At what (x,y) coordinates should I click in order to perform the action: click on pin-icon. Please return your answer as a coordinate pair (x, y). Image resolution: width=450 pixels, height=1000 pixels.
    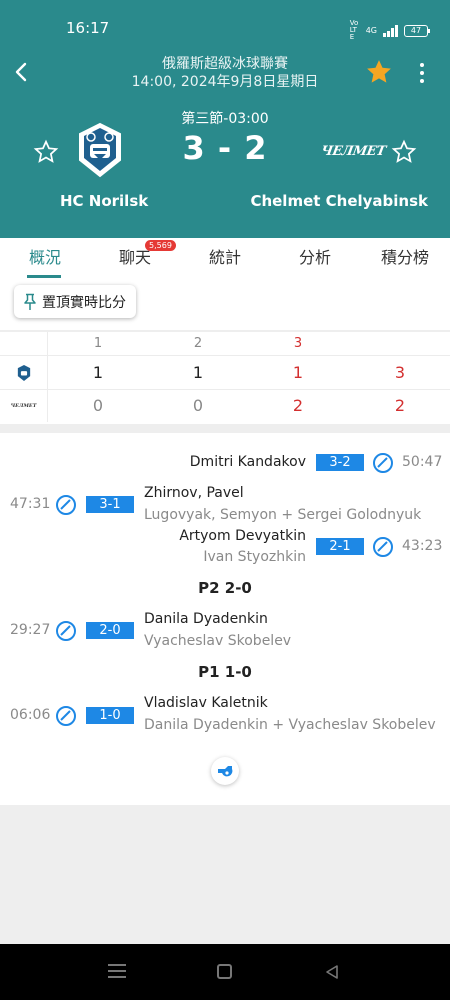
    Looking at the image, I should click on (30, 301).